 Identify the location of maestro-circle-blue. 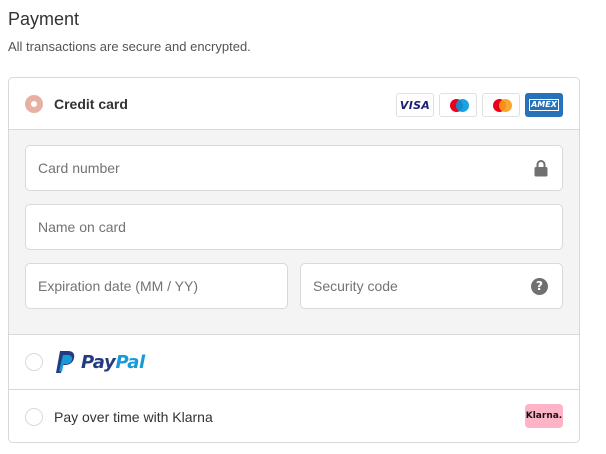
(462, 105).